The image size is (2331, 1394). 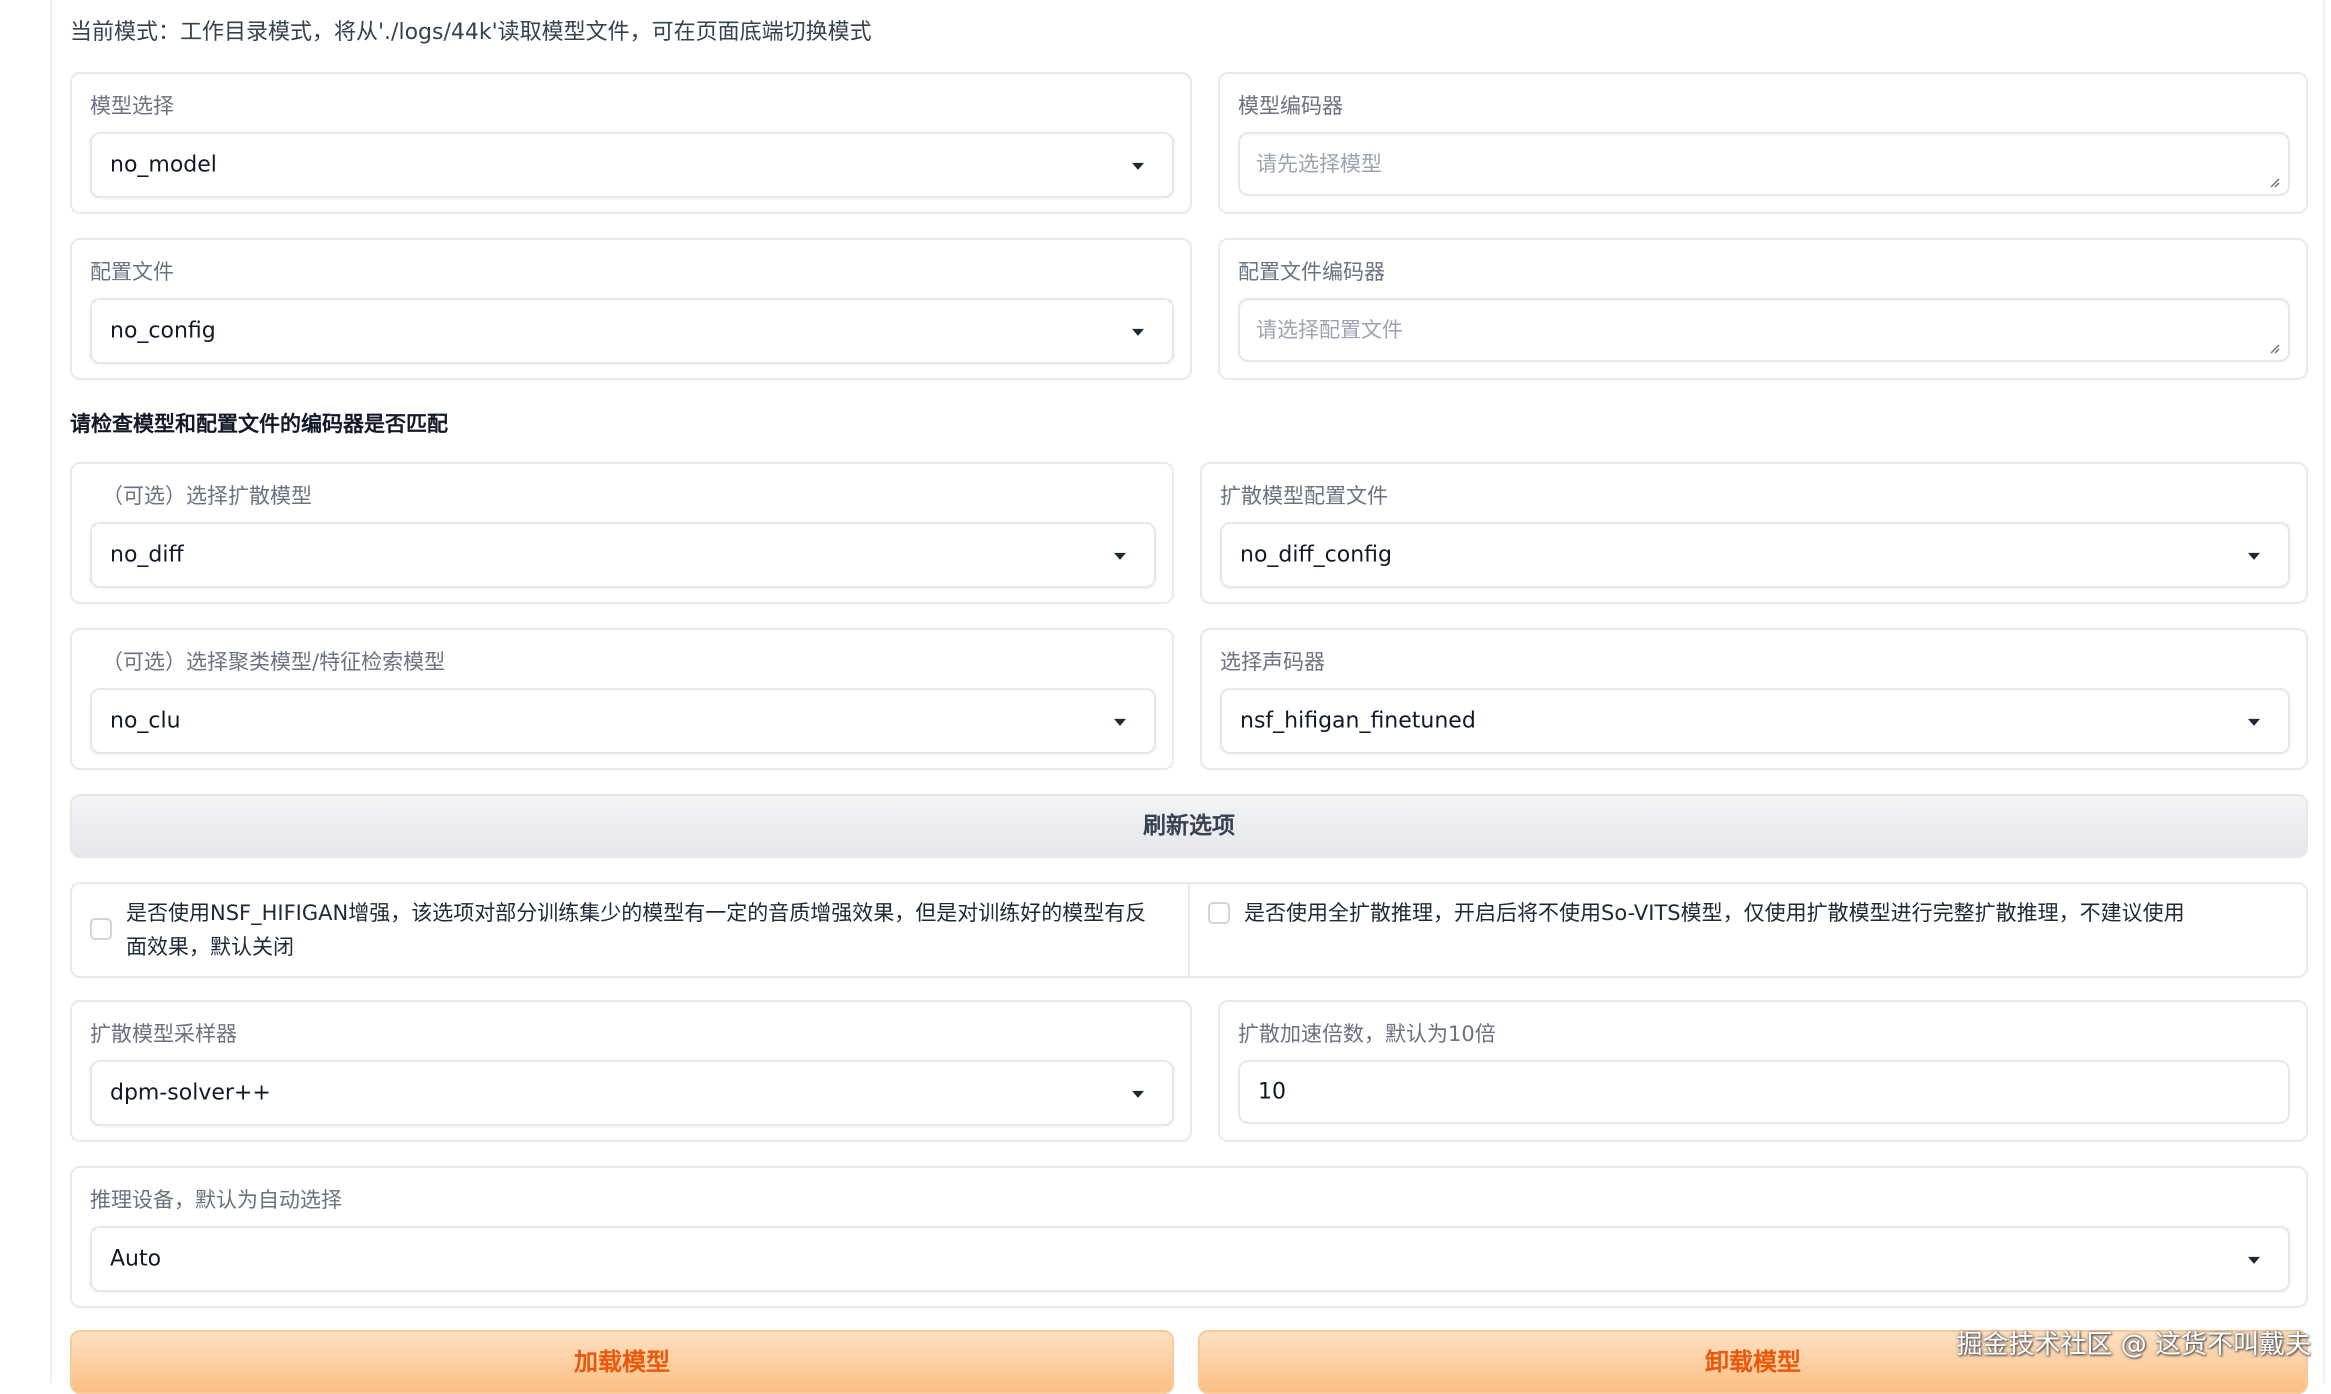 I want to click on diff-speedup-value: 10, so click(x=1272, y=1092).